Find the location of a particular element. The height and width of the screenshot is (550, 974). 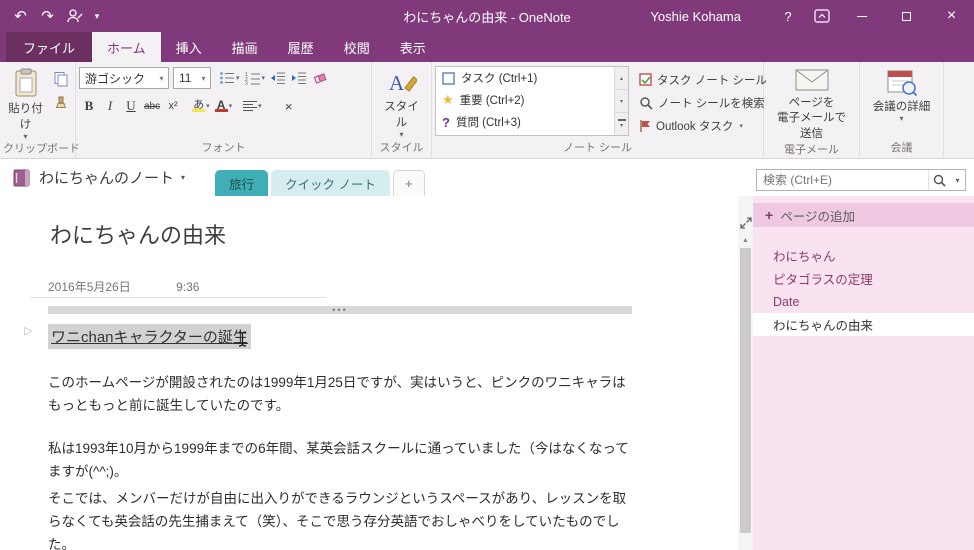

format-painter-icon is located at coordinates (61, 104).